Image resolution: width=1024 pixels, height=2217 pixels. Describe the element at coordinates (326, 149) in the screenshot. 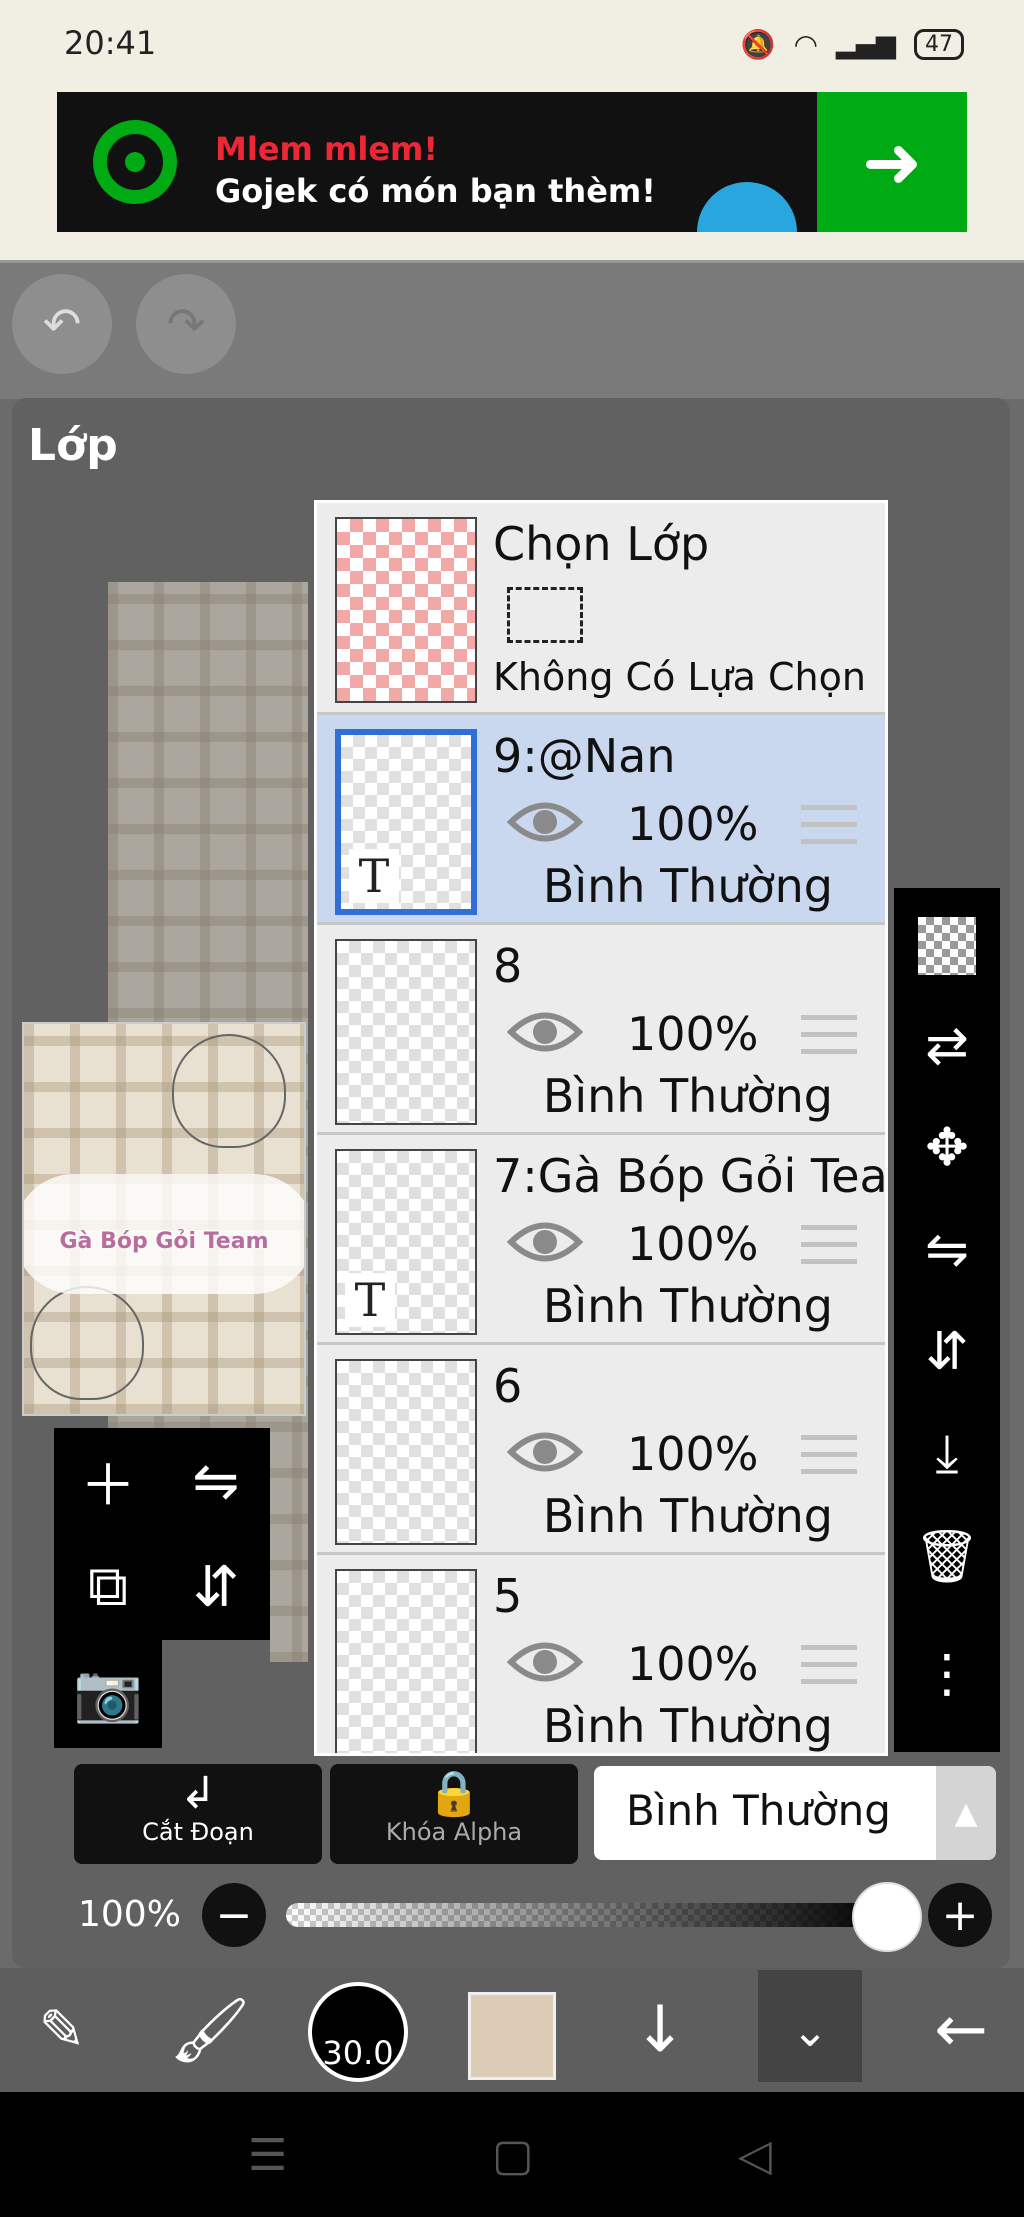

I see `ad-headline: Mlem mlem!` at that location.